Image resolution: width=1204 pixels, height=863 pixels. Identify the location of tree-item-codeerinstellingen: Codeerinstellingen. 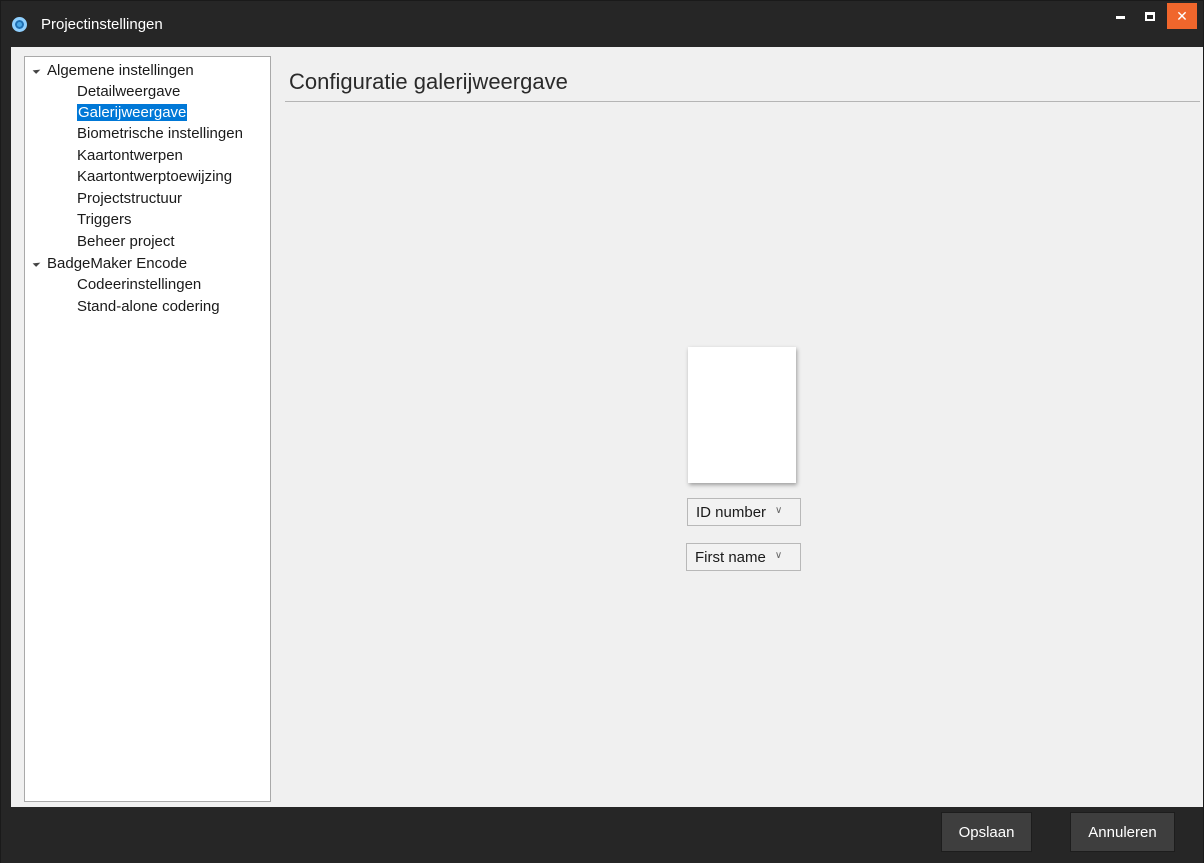
(139, 285).